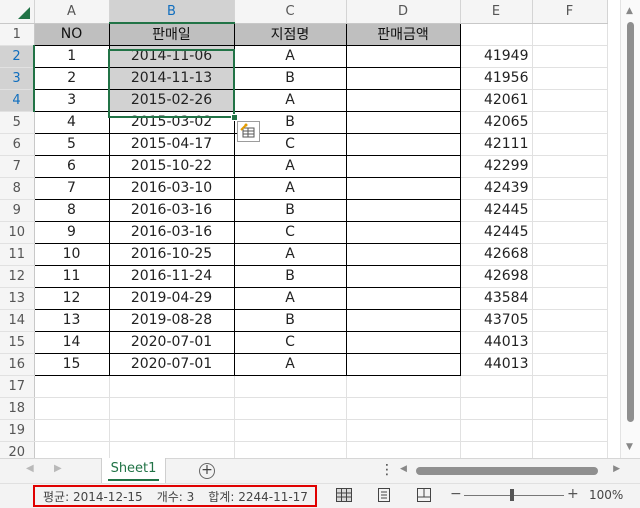 This screenshot has width=640, height=508. Describe the element at coordinates (507, 471) in the screenshot. I see `horizontal-scroll-thumb` at that location.